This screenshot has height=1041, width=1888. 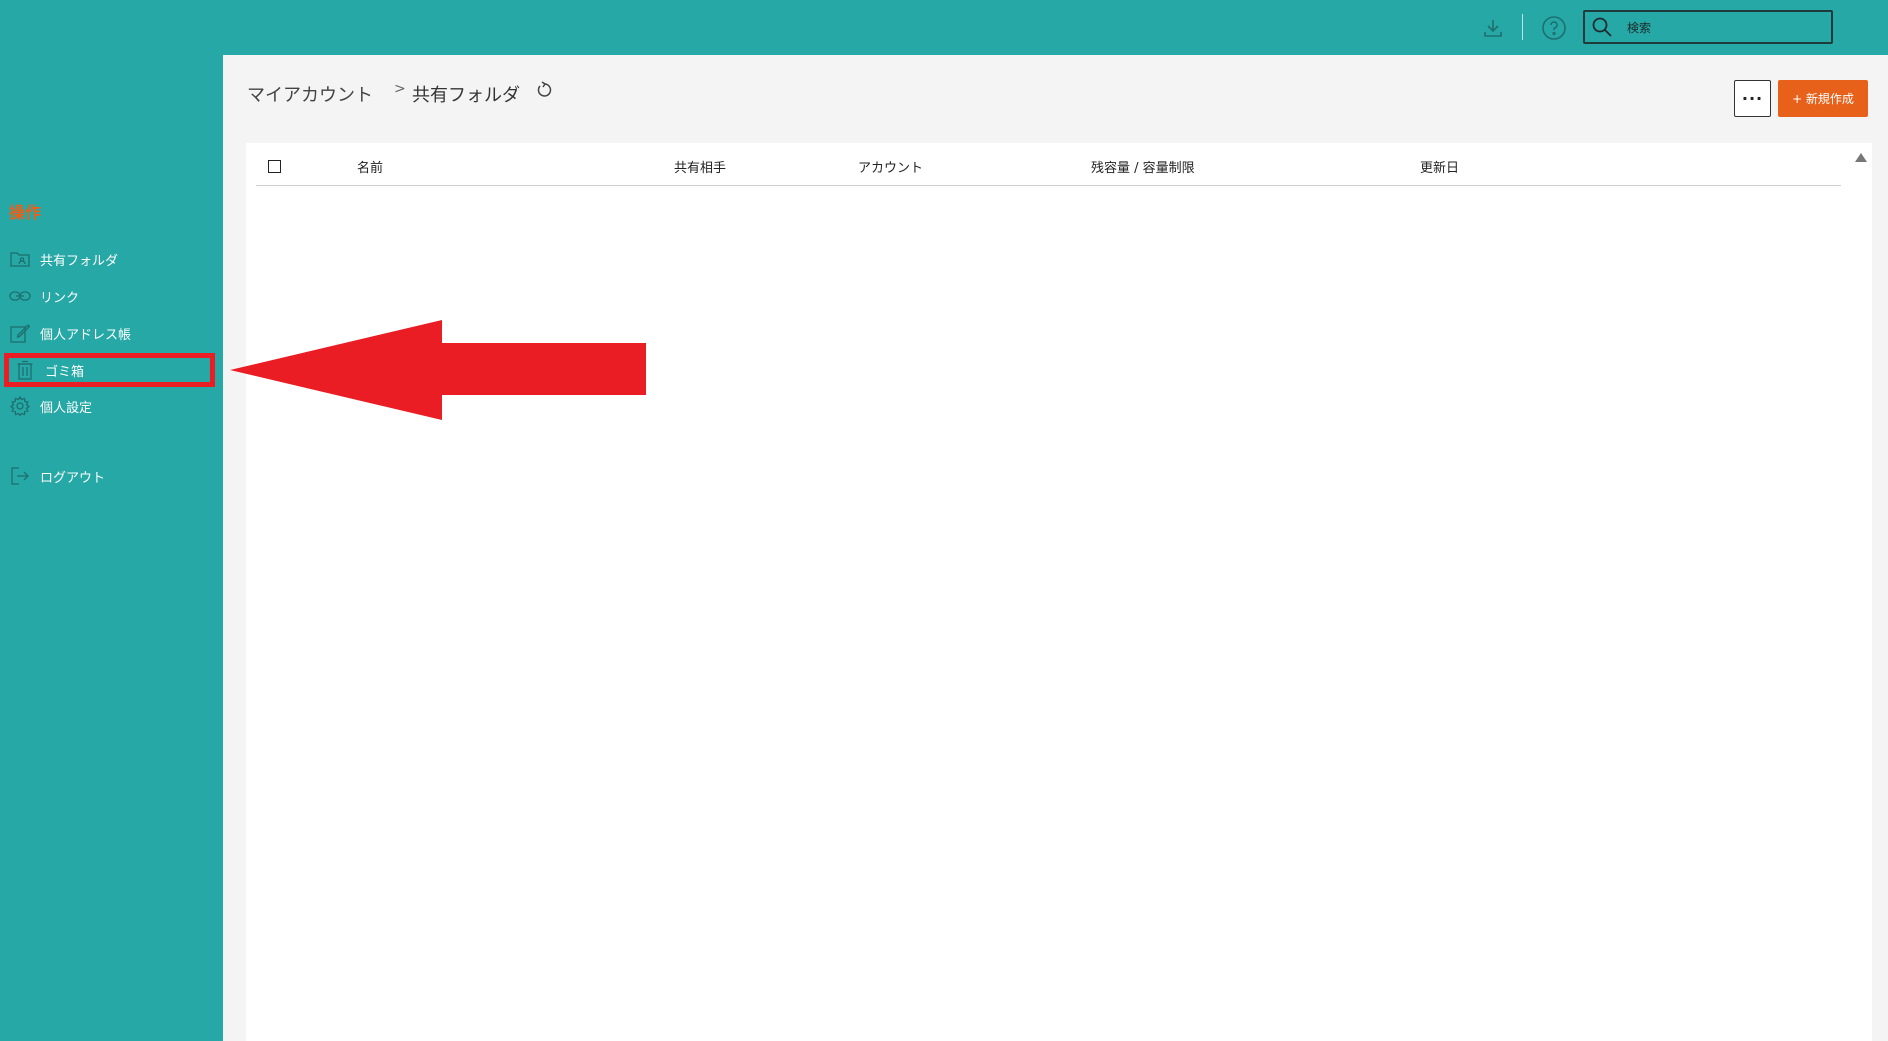 I want to click on sidebar-item-label: 共有フォルダ, so click(x=79, y=261).